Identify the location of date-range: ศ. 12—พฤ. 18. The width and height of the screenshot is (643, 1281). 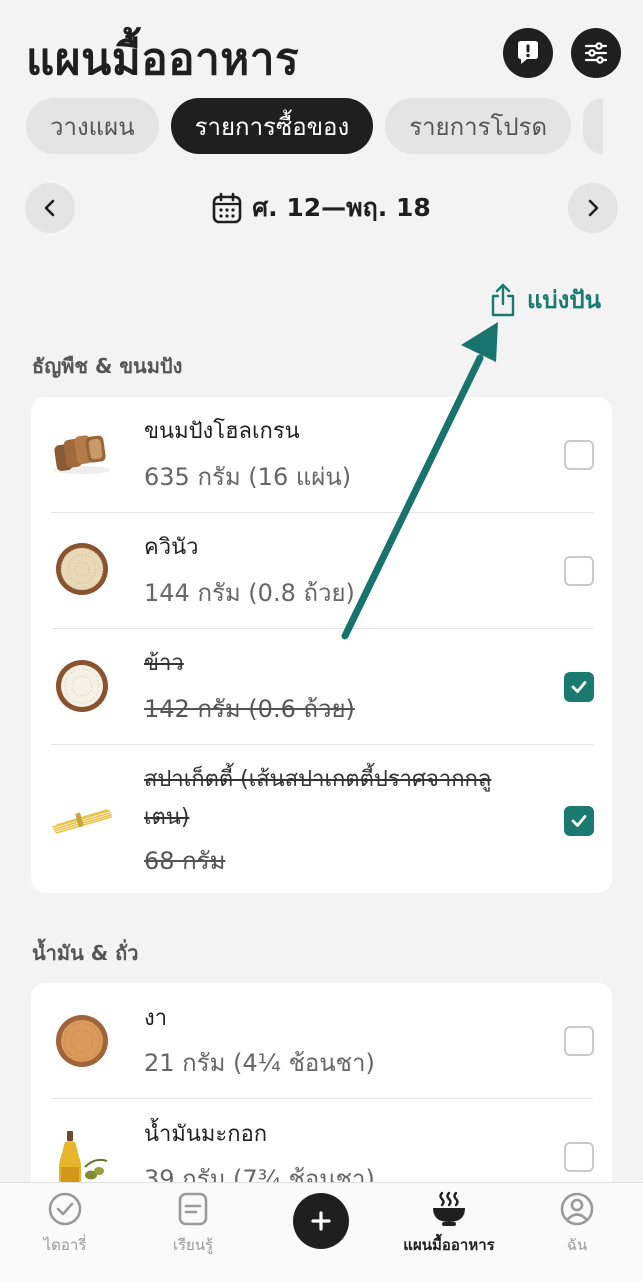
(321, 208).